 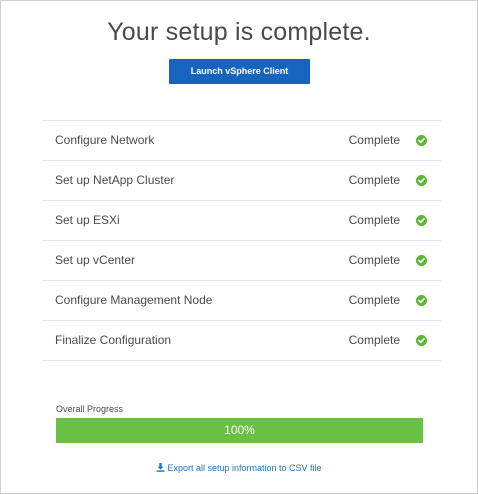 I want to click on step-label: Configure Network, so click(x=105, y=140).